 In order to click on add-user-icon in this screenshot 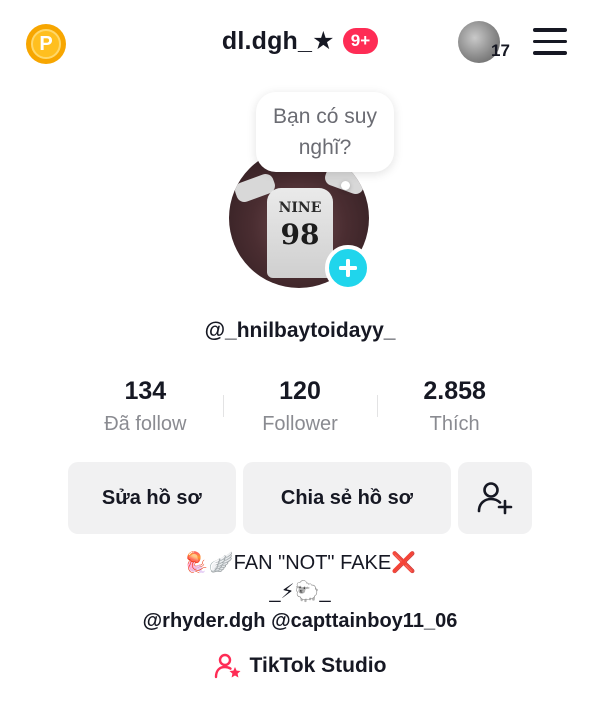, I will do `click(495, 498)`.